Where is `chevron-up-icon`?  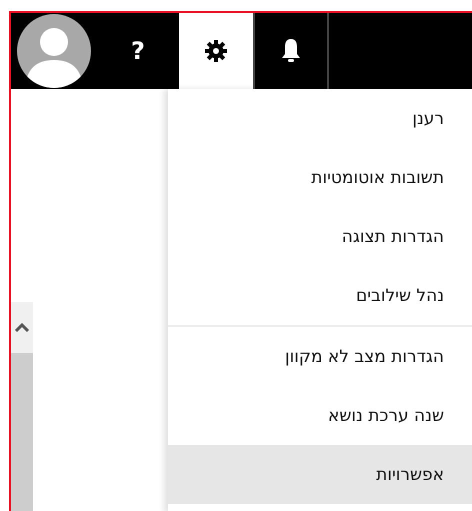 chevron-up-icon is located at coordinates (22, 327).